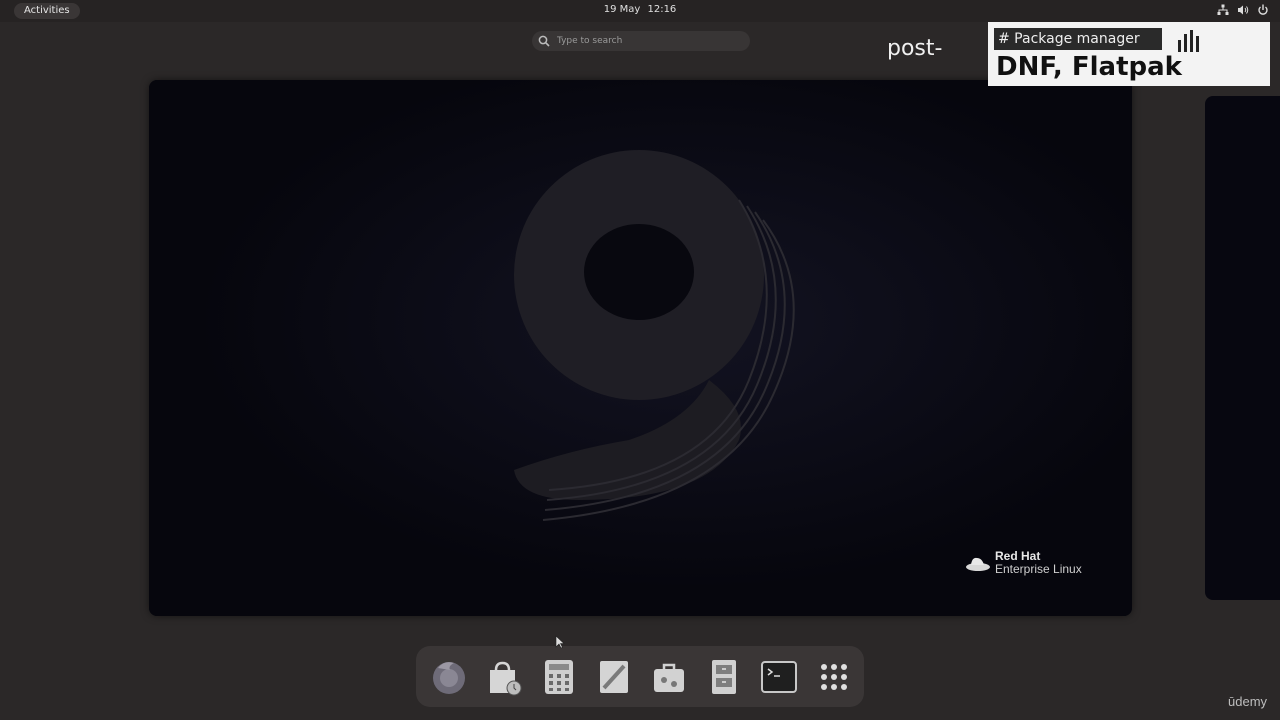 Image resolution: width=1280 pixels, height=720 pixels. I want to click on caption-box: # Package manager DNF, Flatpak, so click(1129, 54).